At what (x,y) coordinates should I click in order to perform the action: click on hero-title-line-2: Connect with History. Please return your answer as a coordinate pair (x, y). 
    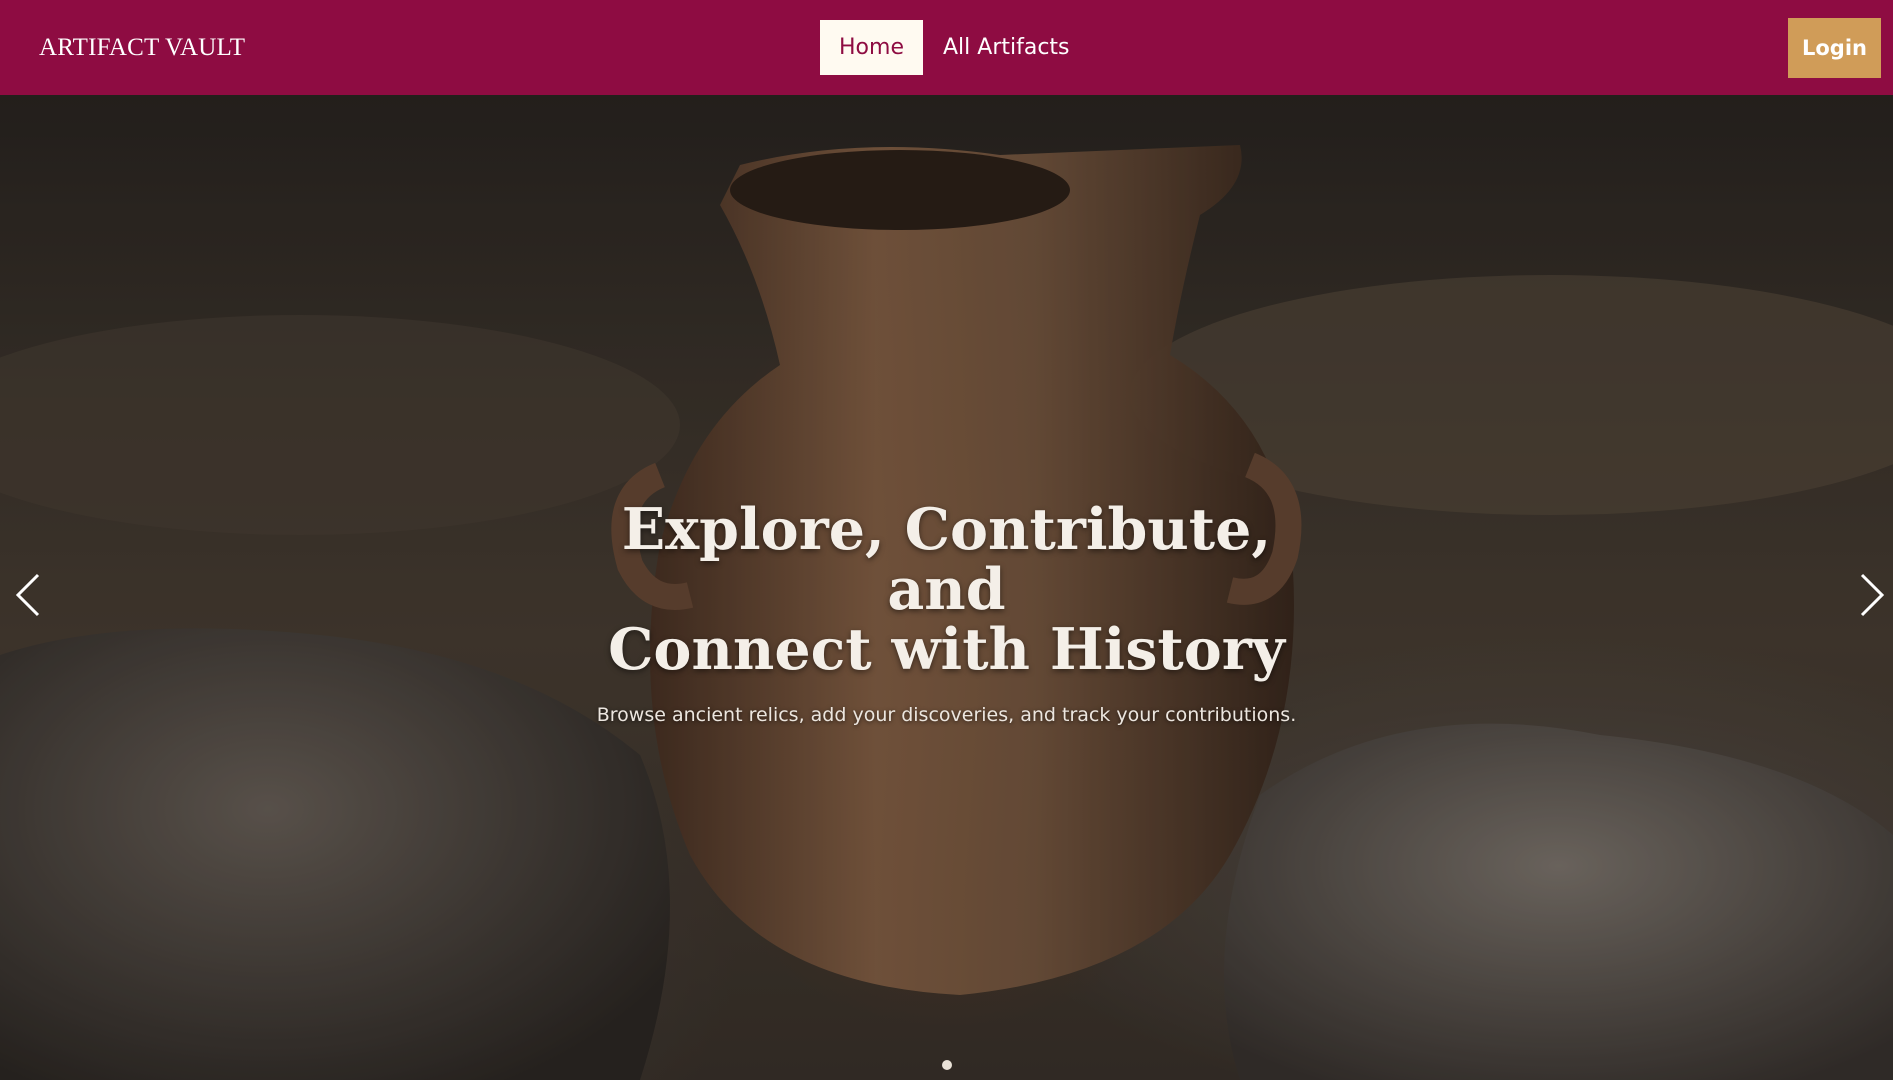
    Looking at the image, I should click on (946, 649).